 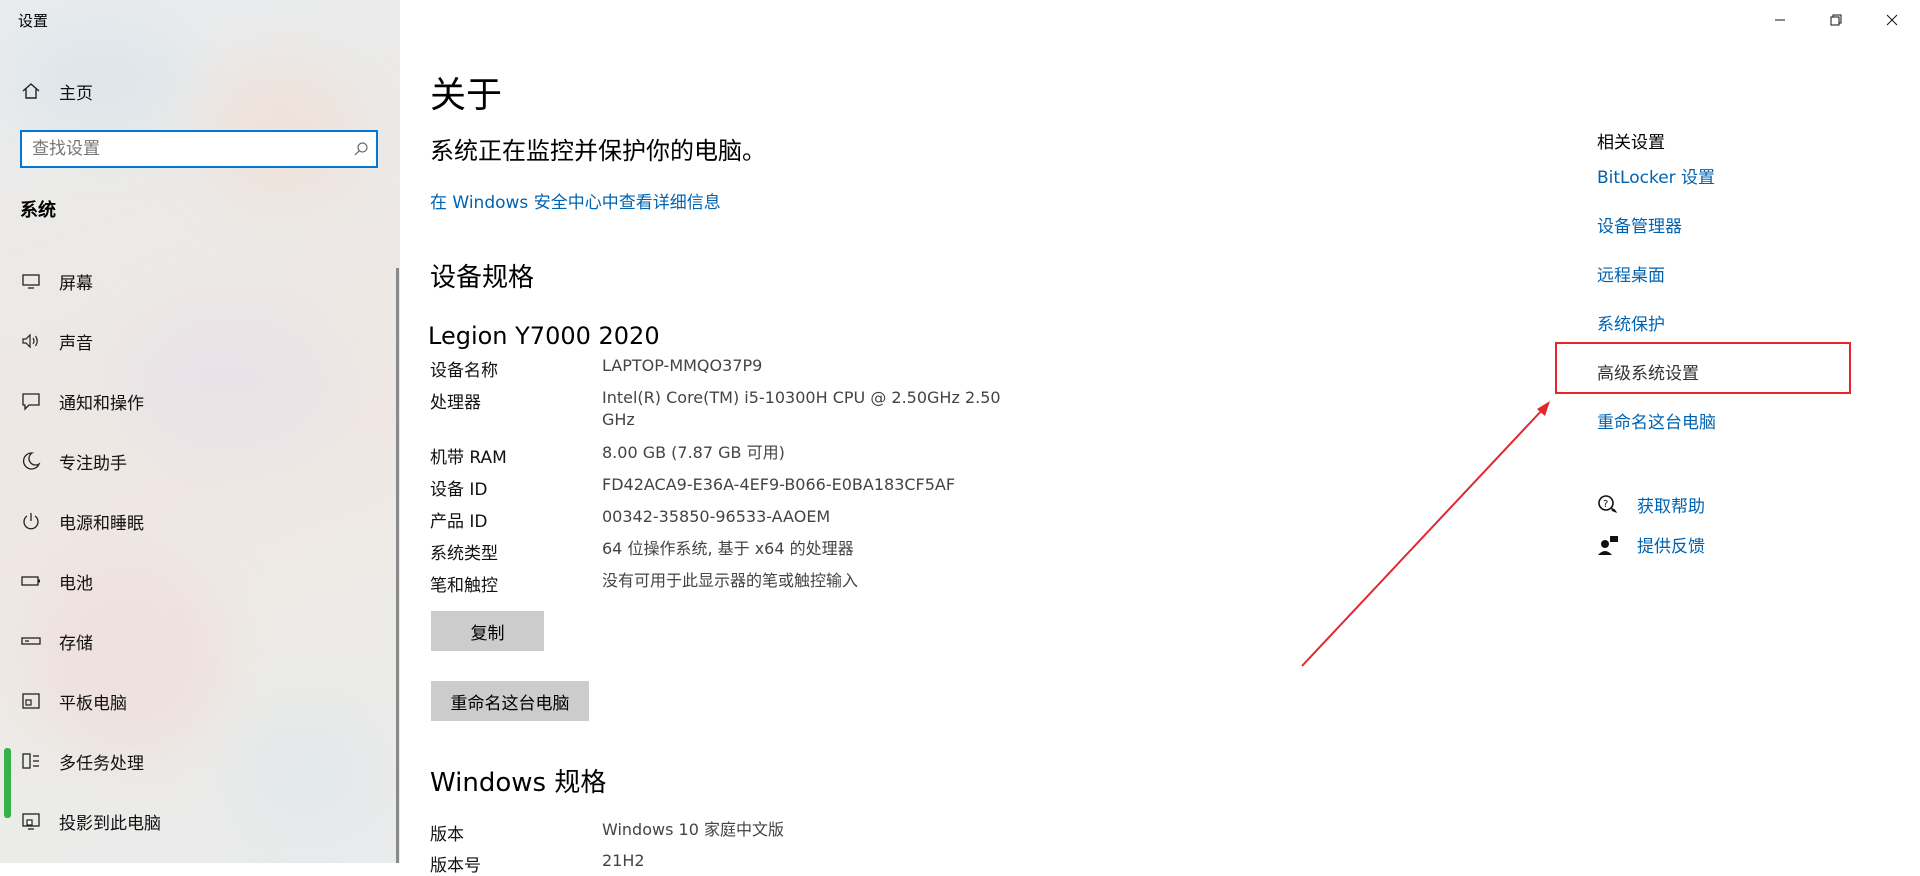 I want to click on sidebar-item-label: 主页, so click(x=76, y=93).